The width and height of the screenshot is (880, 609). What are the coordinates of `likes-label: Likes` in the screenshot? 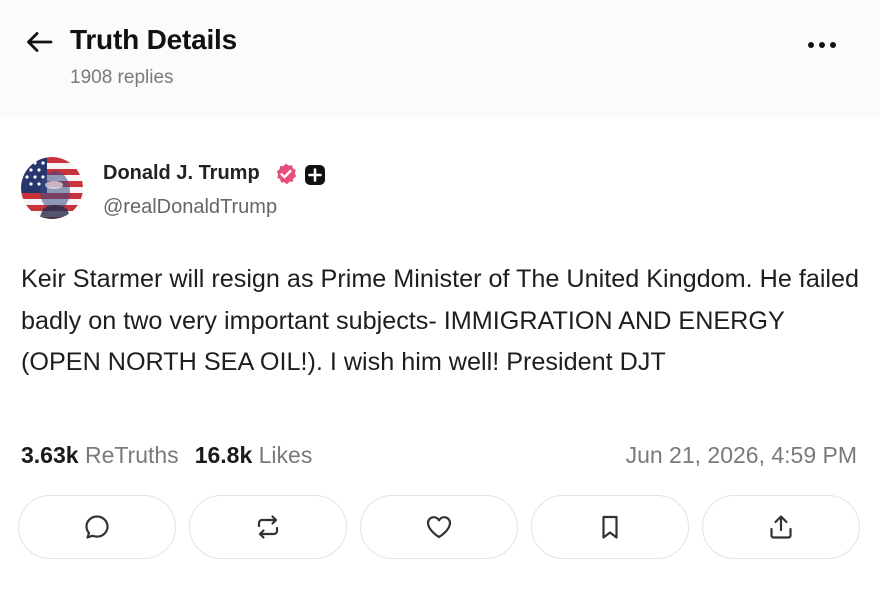 It's located at (285, 455).